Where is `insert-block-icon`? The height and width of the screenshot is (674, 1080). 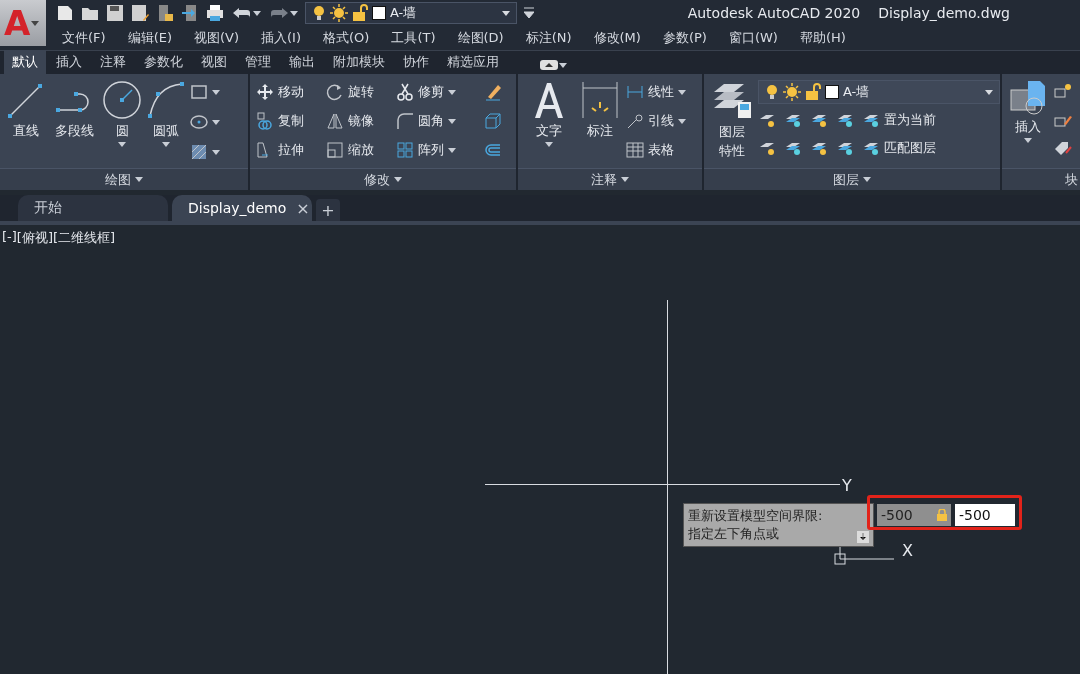
insert-block-icon is located at coordinates (1028, 98).